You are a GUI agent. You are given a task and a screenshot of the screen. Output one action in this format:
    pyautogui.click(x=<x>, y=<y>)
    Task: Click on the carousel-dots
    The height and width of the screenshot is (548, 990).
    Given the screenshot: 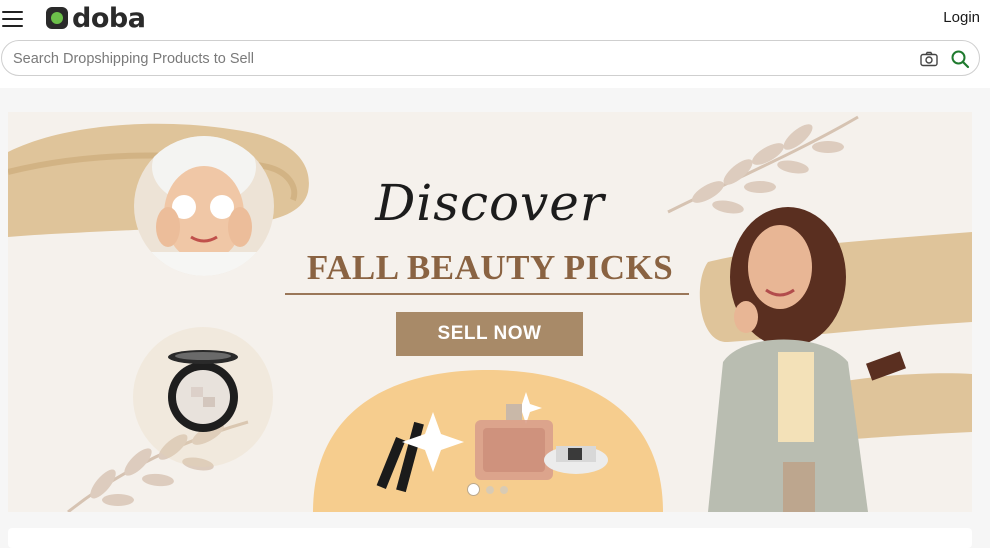 What is the action you would take?
    pyautogui.click(x=487, y=489)
    